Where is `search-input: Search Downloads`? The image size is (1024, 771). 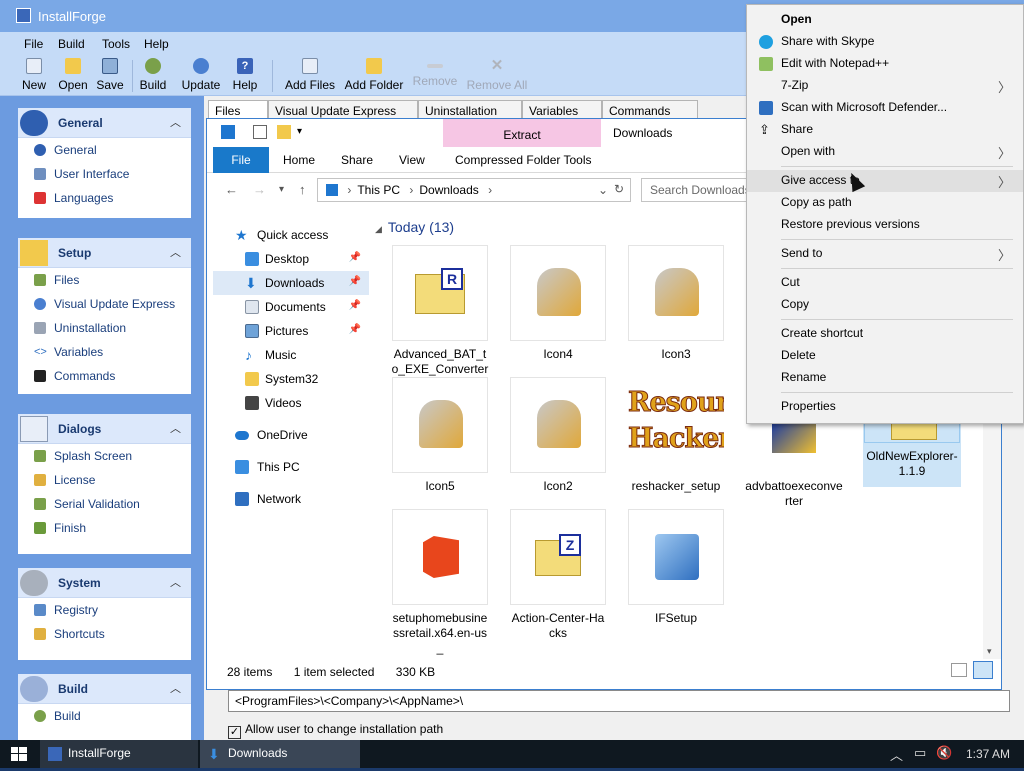
search-input: Search Downloads is located at coordinates (696, 190).